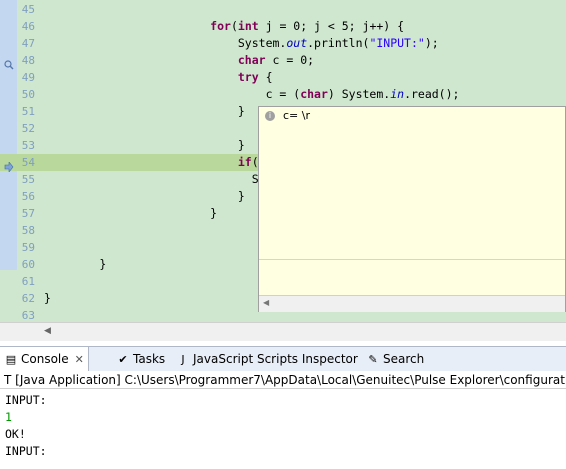 This screenshot has height=469, width=566. I want to click on tab-tasks-label: Tasks, so click(149, 359).